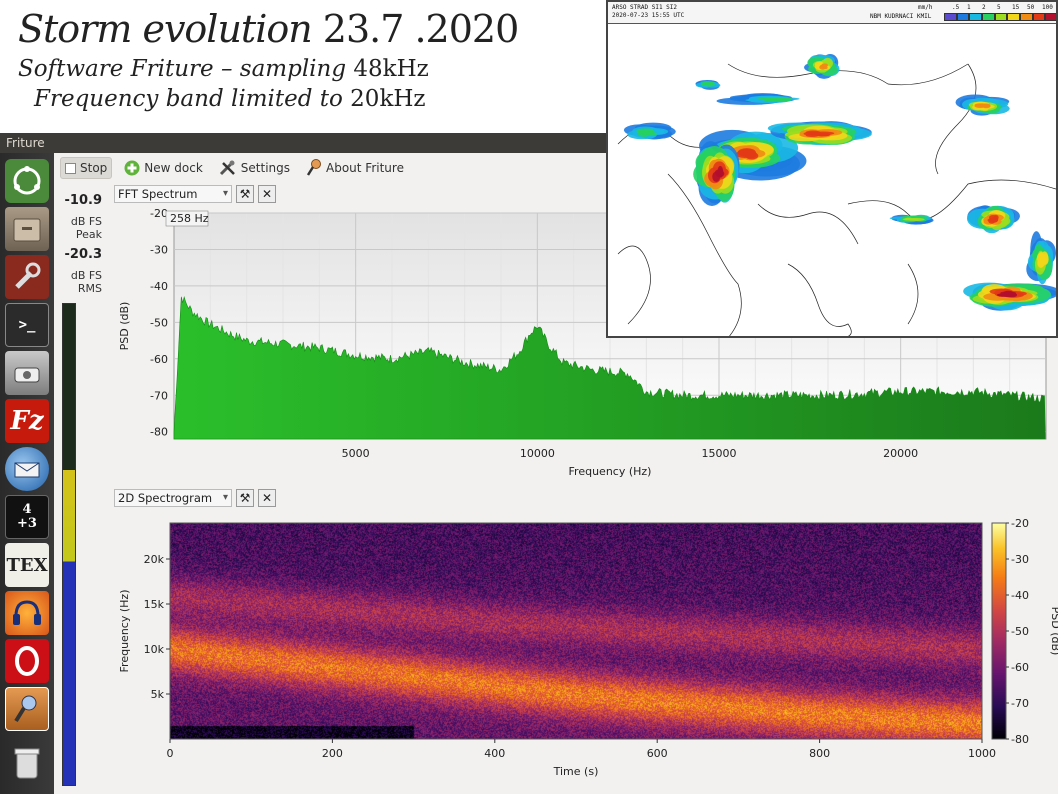 This screenshot has width=1058, height=794. I want to click on about-button: About Friture, so click(355, 168).